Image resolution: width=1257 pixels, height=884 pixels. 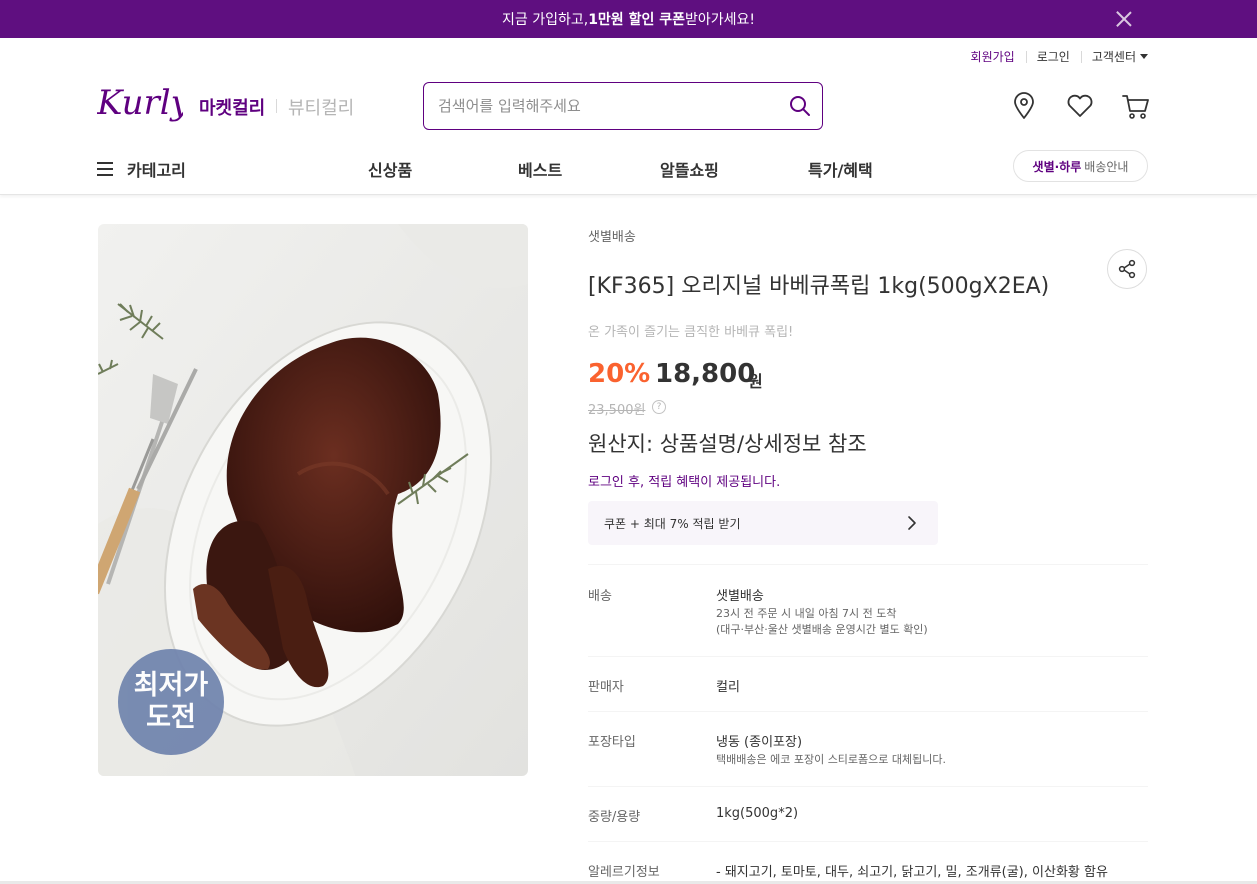 What do you see at coordinates (600, 596) in the screenshot?
I see `delivery-label-cell: 배송` at bounding box center [600, 596].